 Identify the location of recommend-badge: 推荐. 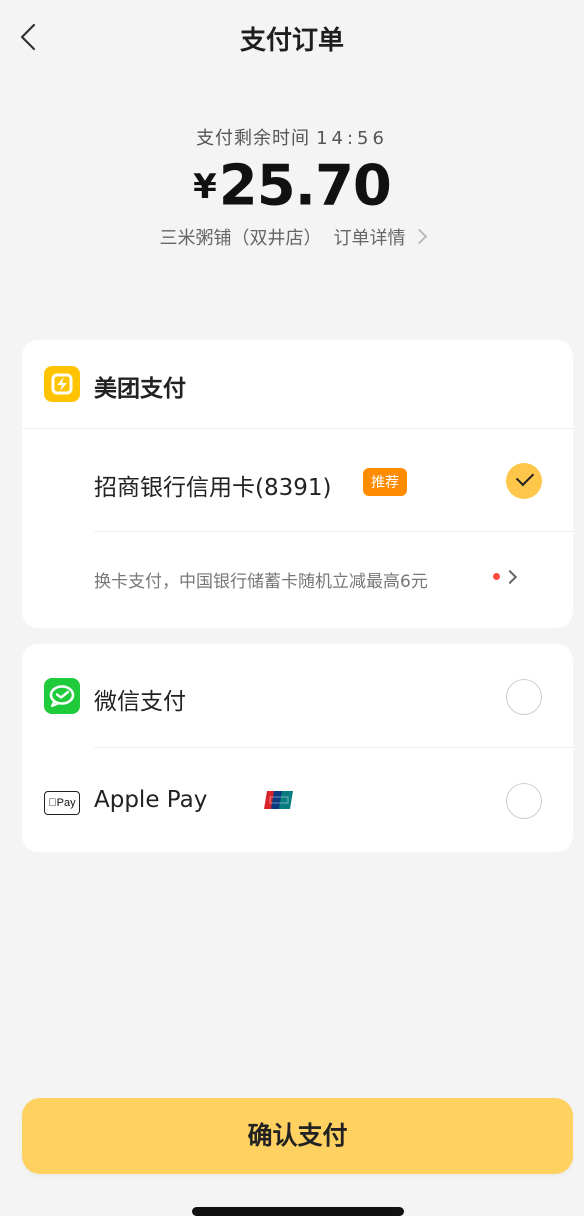
(385, 482).